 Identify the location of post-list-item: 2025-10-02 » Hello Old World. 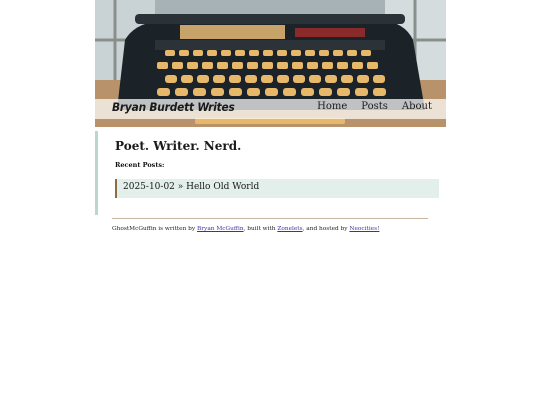
(277, 188).